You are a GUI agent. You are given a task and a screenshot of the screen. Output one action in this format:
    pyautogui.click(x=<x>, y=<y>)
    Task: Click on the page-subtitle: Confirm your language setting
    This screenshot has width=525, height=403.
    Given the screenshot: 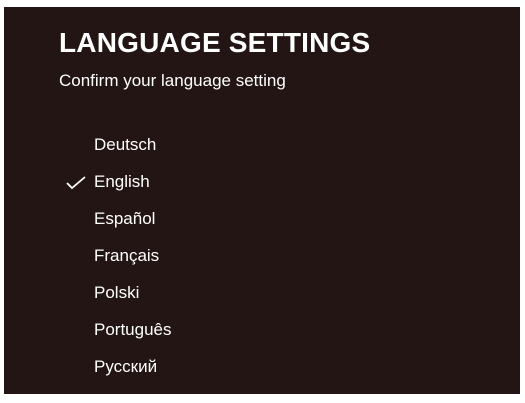 What is the action you would take?
    pyautogui.click(x=172, y=80)
    